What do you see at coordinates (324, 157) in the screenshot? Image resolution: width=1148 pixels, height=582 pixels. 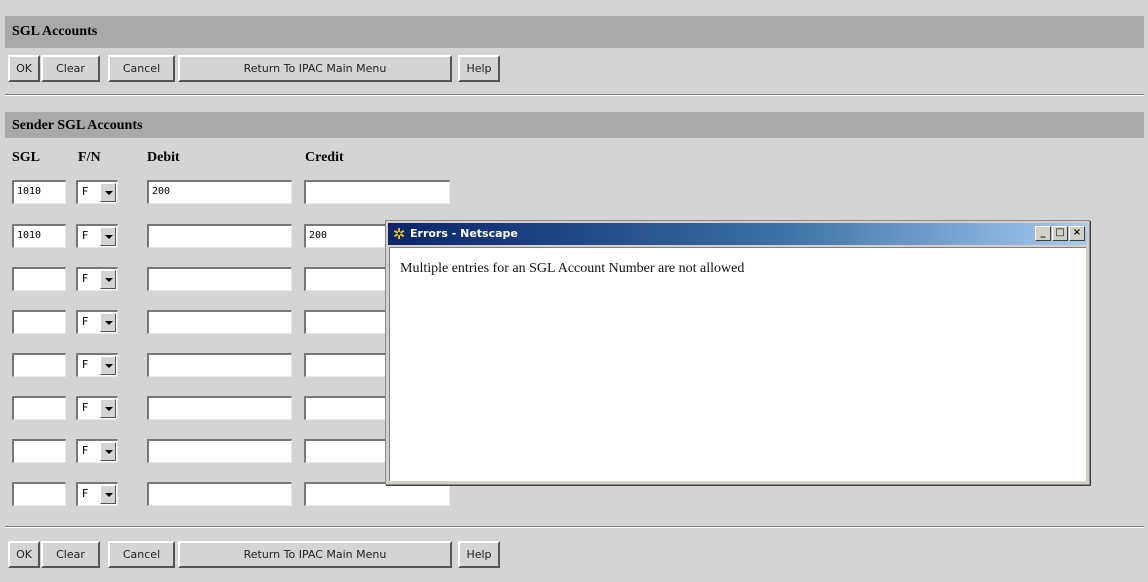 I see `column-header-credit: Credit` at bounding box center [324, 157].